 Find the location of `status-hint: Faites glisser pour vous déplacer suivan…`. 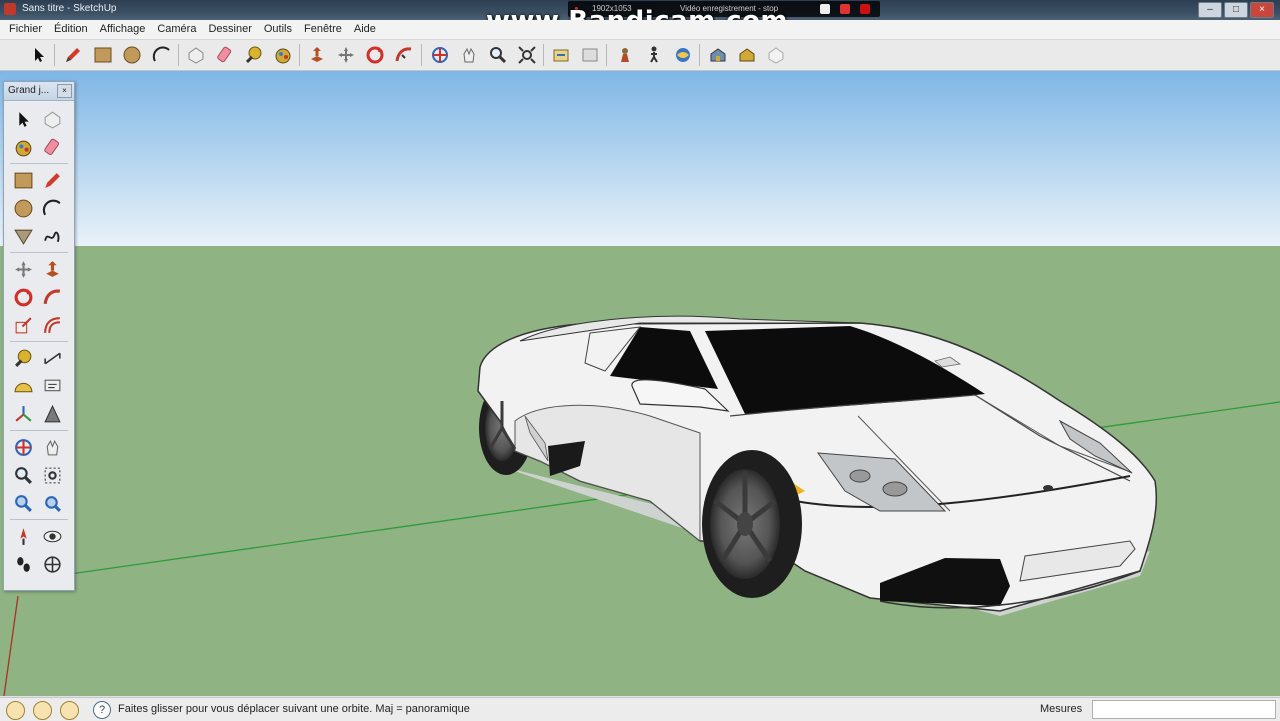

status-hint: Faites glisser pour vous déplacer suivan… is located at coordinates (294, 709).